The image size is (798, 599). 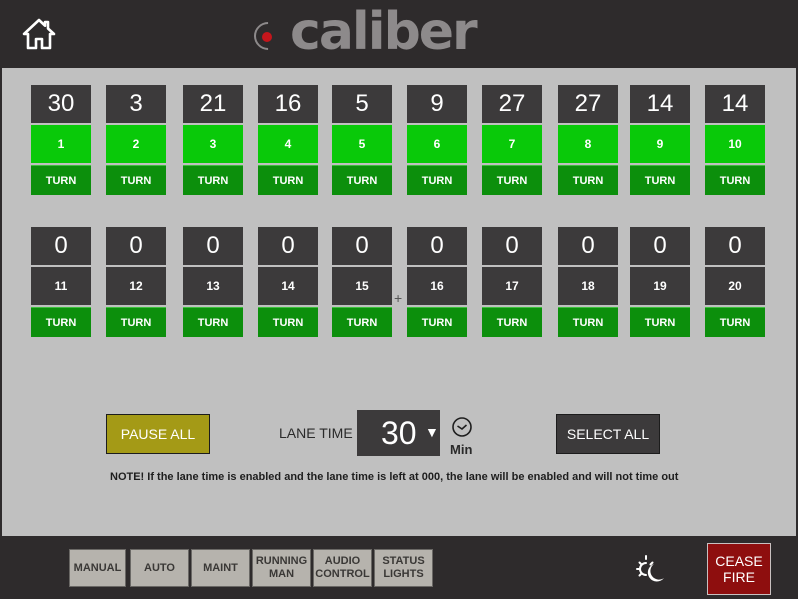 I want to click on lane-15: 0 15 TURN, so click(x=362, y=282).